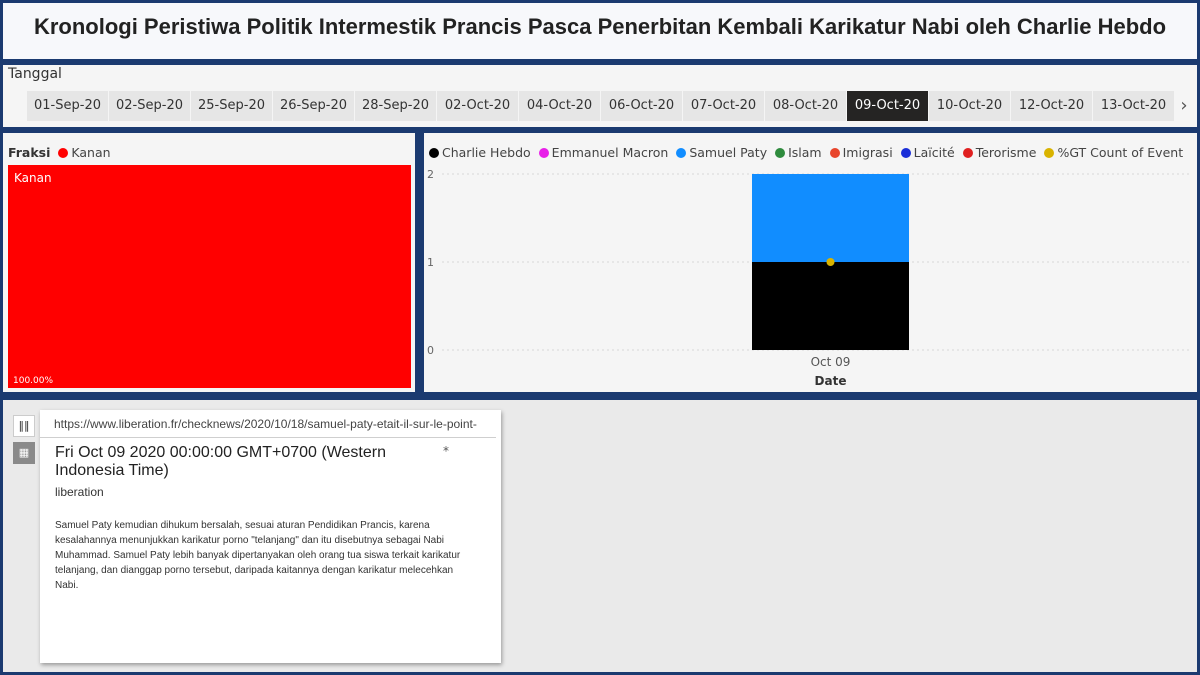  What do you see at coordinates (33, 381) in the screenshot?
I see `treemap-percent-label: 100.00%` at bounding box center [33, 381].